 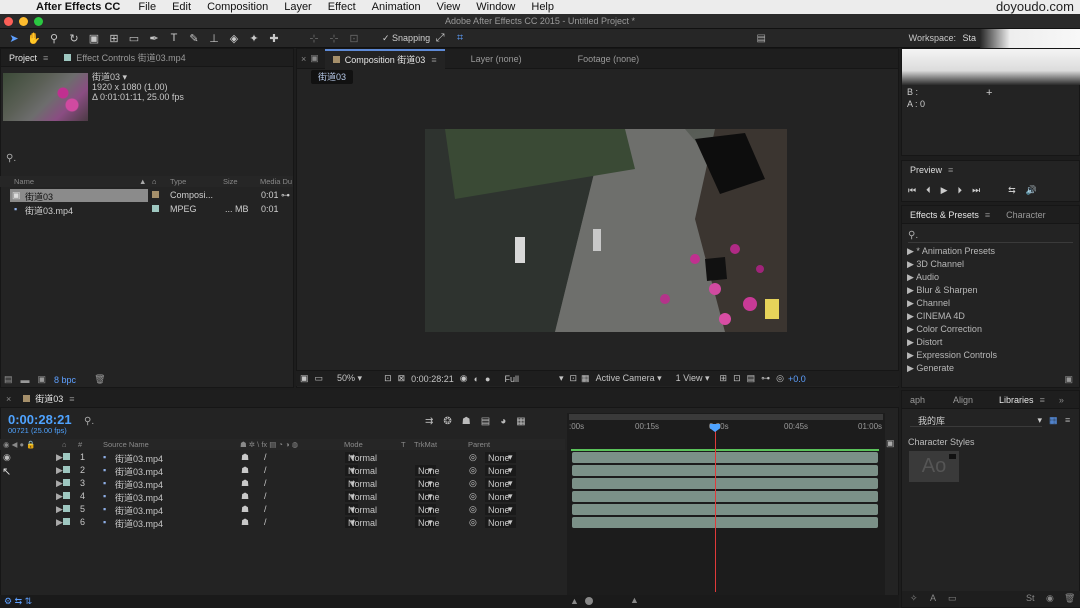 What do you see at coordinates (934, 466) in the screenshot?
I see `character-style-swatch: Ao` at bounding box center [934, 466].